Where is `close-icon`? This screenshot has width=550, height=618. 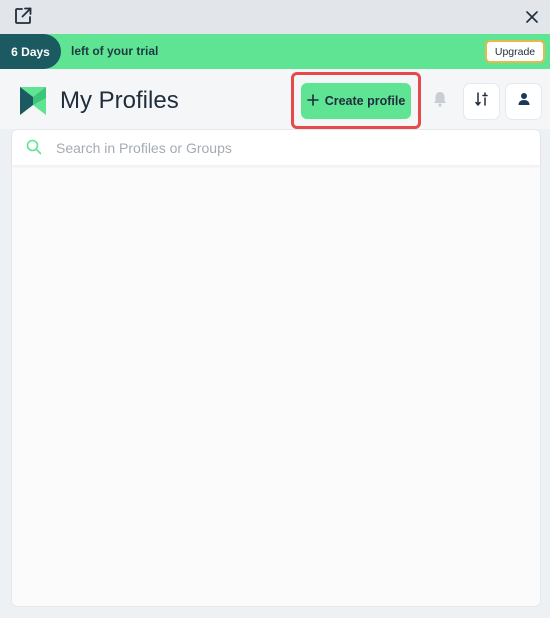
close-icon is located at coordinates (532, 17).